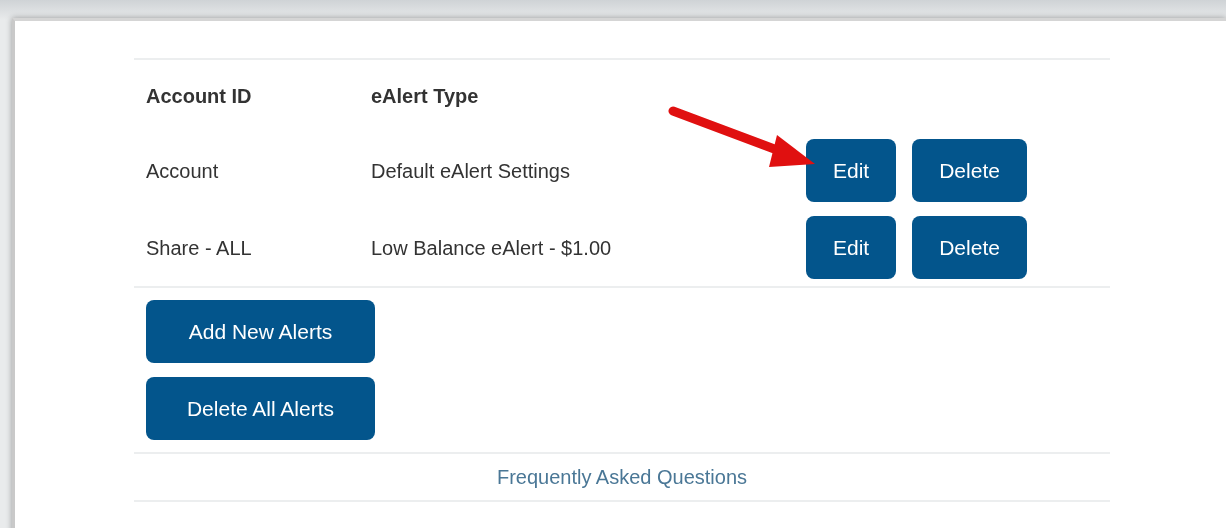 The image size is (1226, 528). What do you see at coordinates (199, 247) in the screenshot?
I see `table-cell: Share - ALL` at bounding box center [199, 247].